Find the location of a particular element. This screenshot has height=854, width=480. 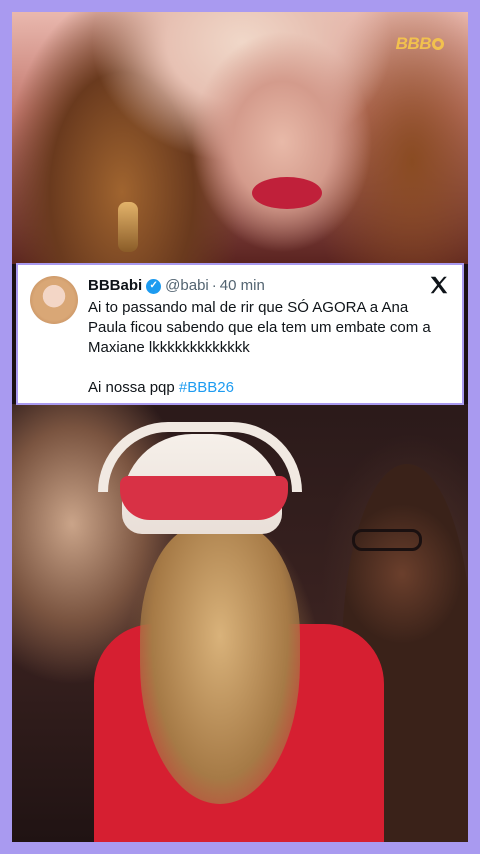

author-name: BBBabi is located at coordinates (115, 286).